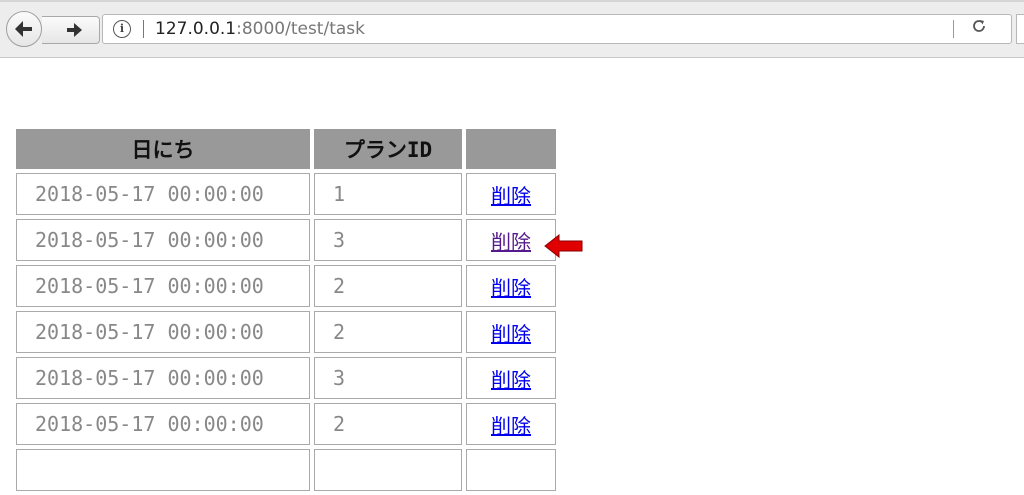 The image size is (1024, 495). What do you see at coordinates (122, 29) in the screenshot?
I see `info-icon: i` at bounding box center [122, 29].